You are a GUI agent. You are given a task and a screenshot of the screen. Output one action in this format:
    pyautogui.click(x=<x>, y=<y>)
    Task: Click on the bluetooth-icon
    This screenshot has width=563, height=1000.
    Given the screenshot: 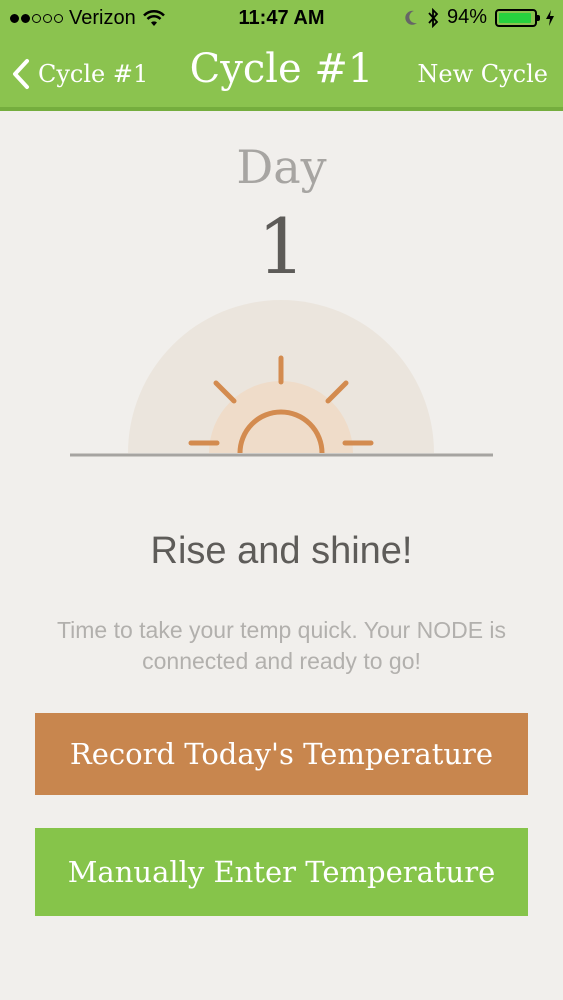 What is the action you would take?
    pyautogui.click(x=433, y=17)
    